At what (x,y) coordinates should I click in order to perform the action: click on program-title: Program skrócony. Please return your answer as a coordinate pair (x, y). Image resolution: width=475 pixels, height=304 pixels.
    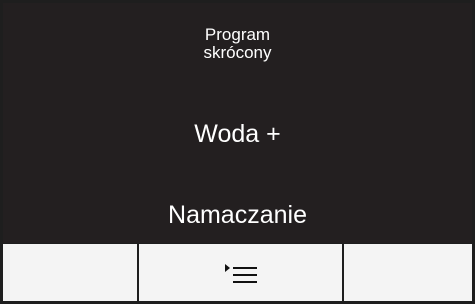
    Looking at the image, I should click on (237, 44).